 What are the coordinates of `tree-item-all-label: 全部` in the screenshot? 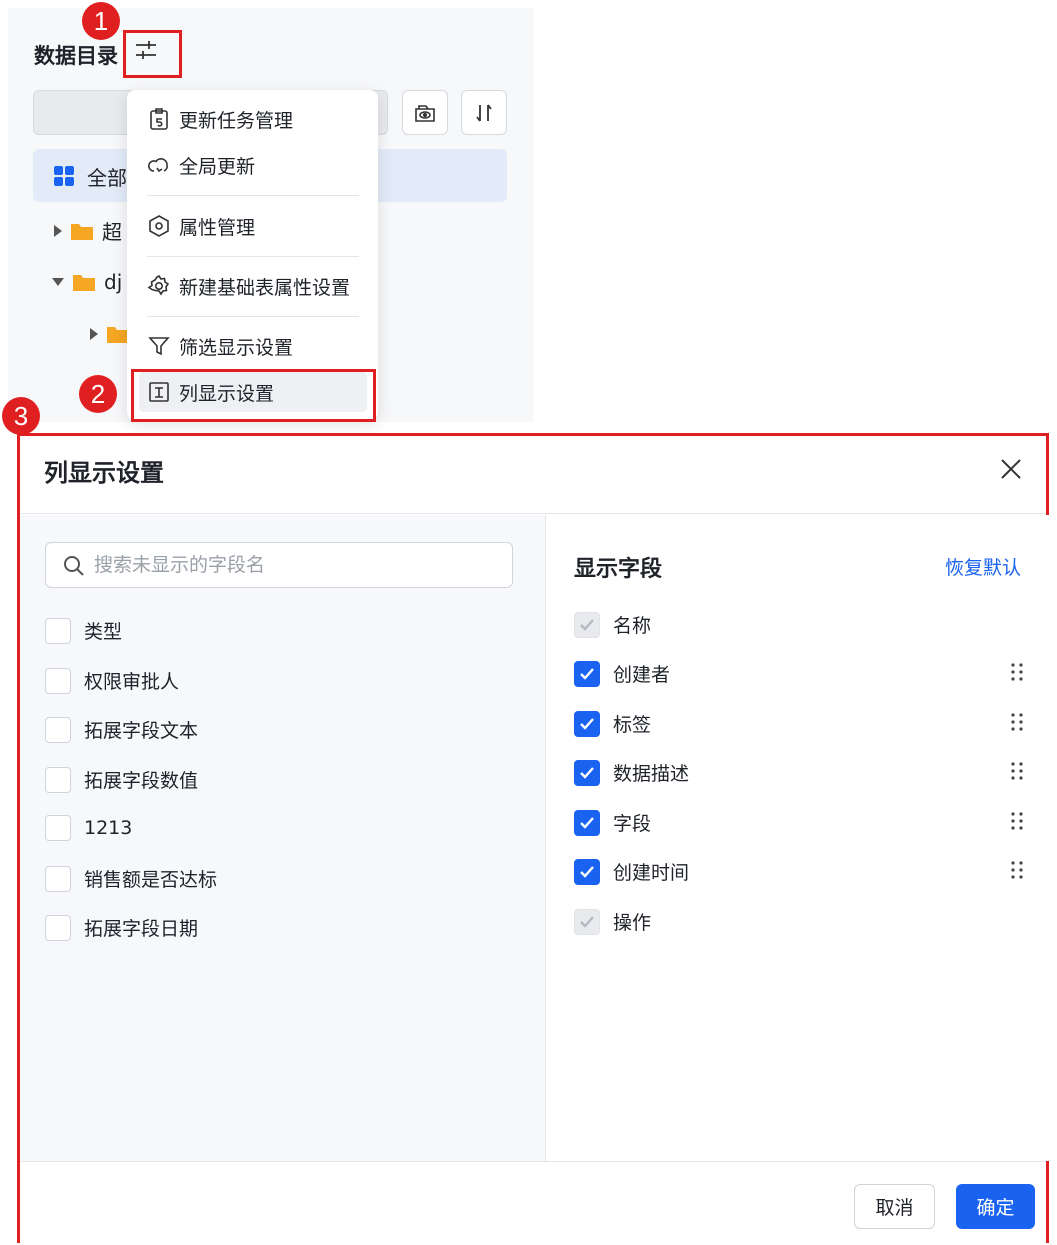 It's located at (107, 178).